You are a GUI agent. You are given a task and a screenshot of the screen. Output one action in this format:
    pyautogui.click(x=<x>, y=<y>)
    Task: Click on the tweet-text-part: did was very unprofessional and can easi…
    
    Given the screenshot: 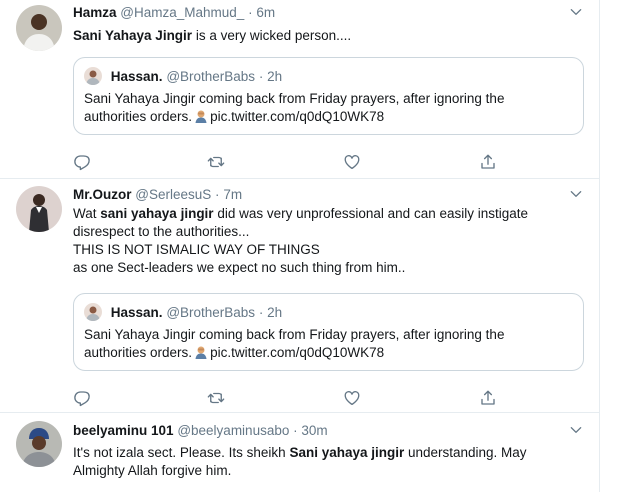 What is the action you would take?
    pyautogui.click(x=371, y=213)
    